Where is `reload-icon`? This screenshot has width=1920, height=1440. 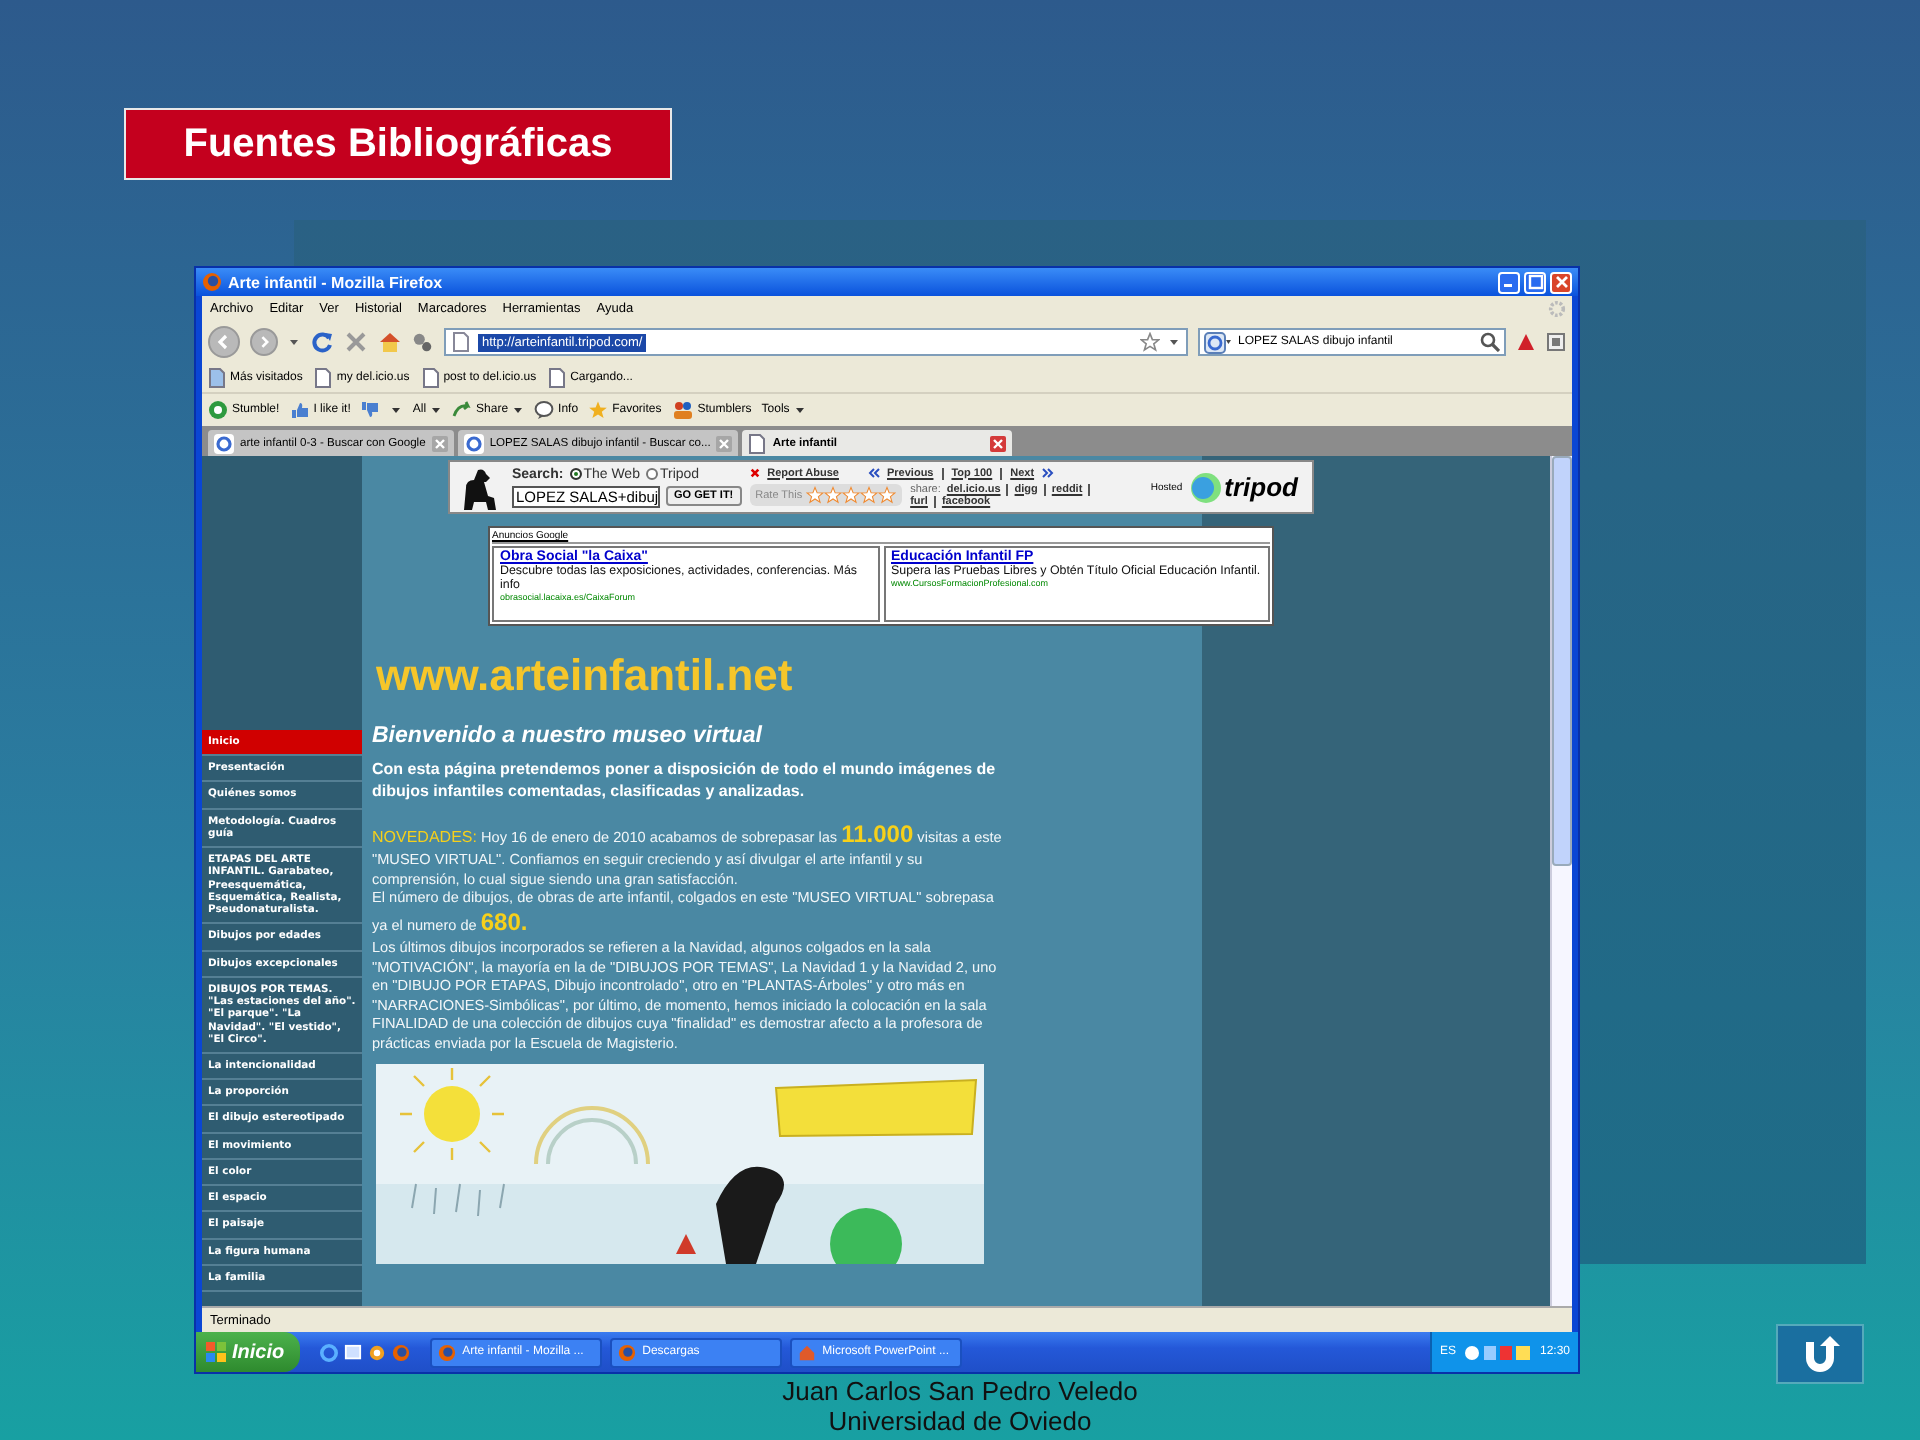
reload-icon is located at coordinates (322, 342).